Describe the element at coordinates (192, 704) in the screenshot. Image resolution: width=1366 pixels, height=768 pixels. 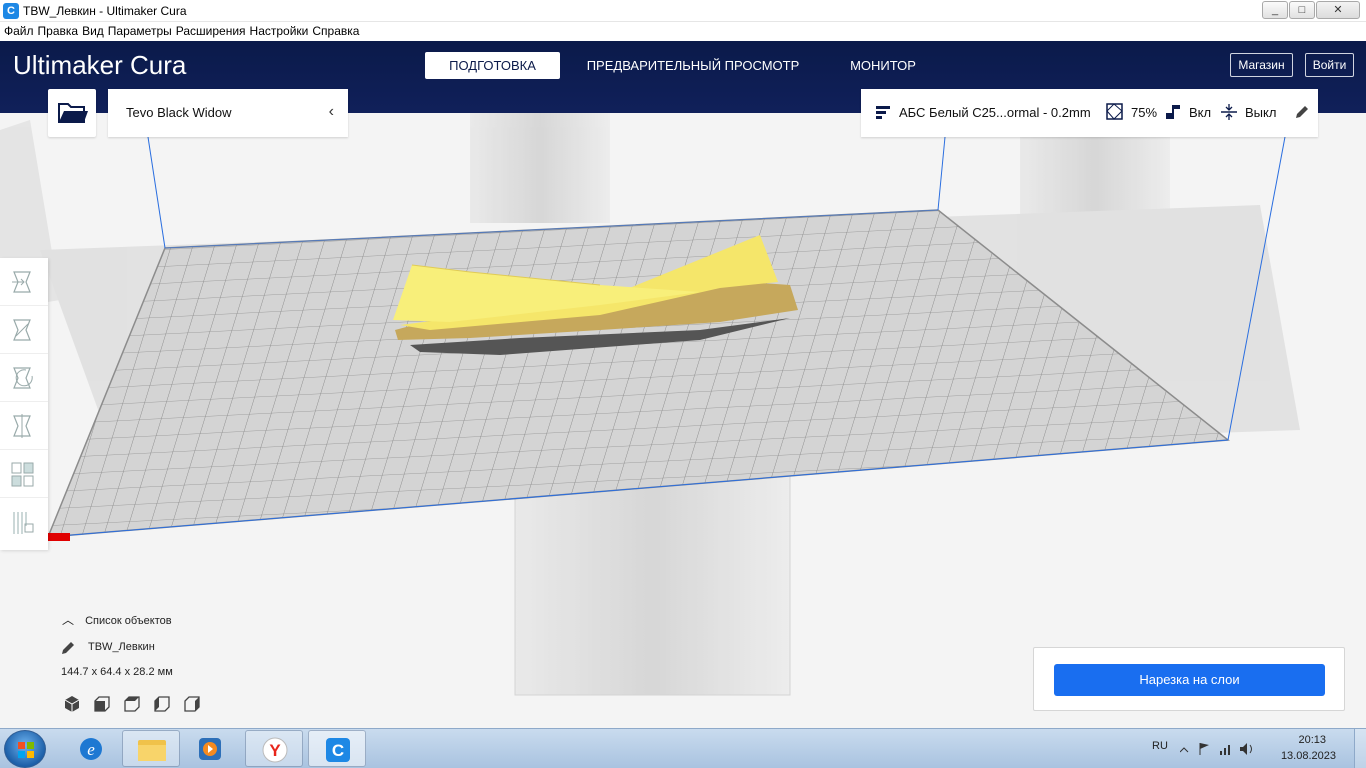
I see `view-right-icon` at that location.